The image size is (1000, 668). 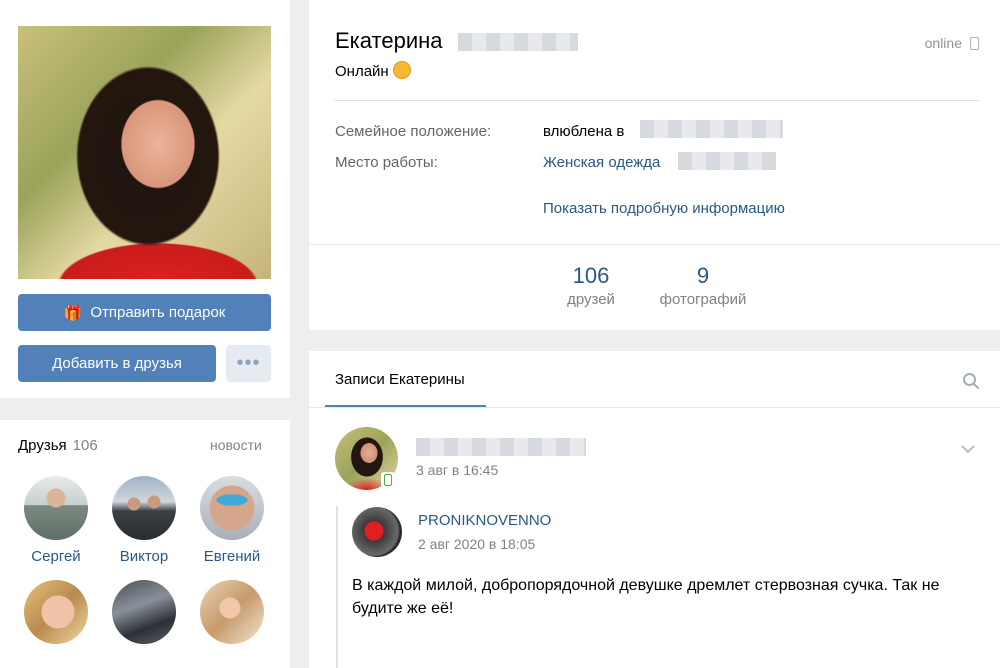 What do you see at coordinates (703, 299) in the screenshot?
I see `counter-label: фотографий` at bounding box center [703, 299].